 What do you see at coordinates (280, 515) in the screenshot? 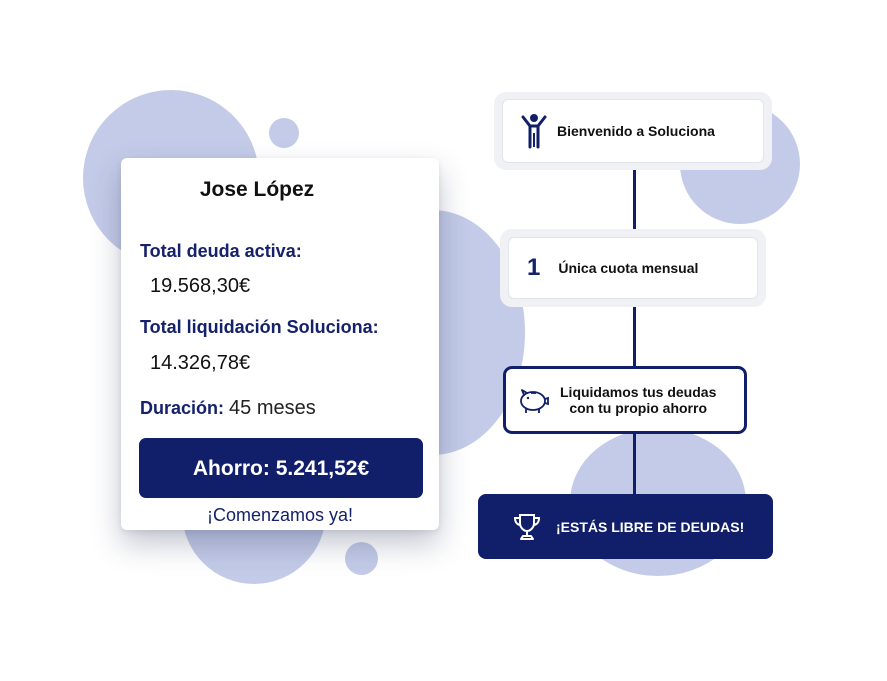
I see `start-now-link: ¡Comenzamos ya!` at bounding box center [280, 515].